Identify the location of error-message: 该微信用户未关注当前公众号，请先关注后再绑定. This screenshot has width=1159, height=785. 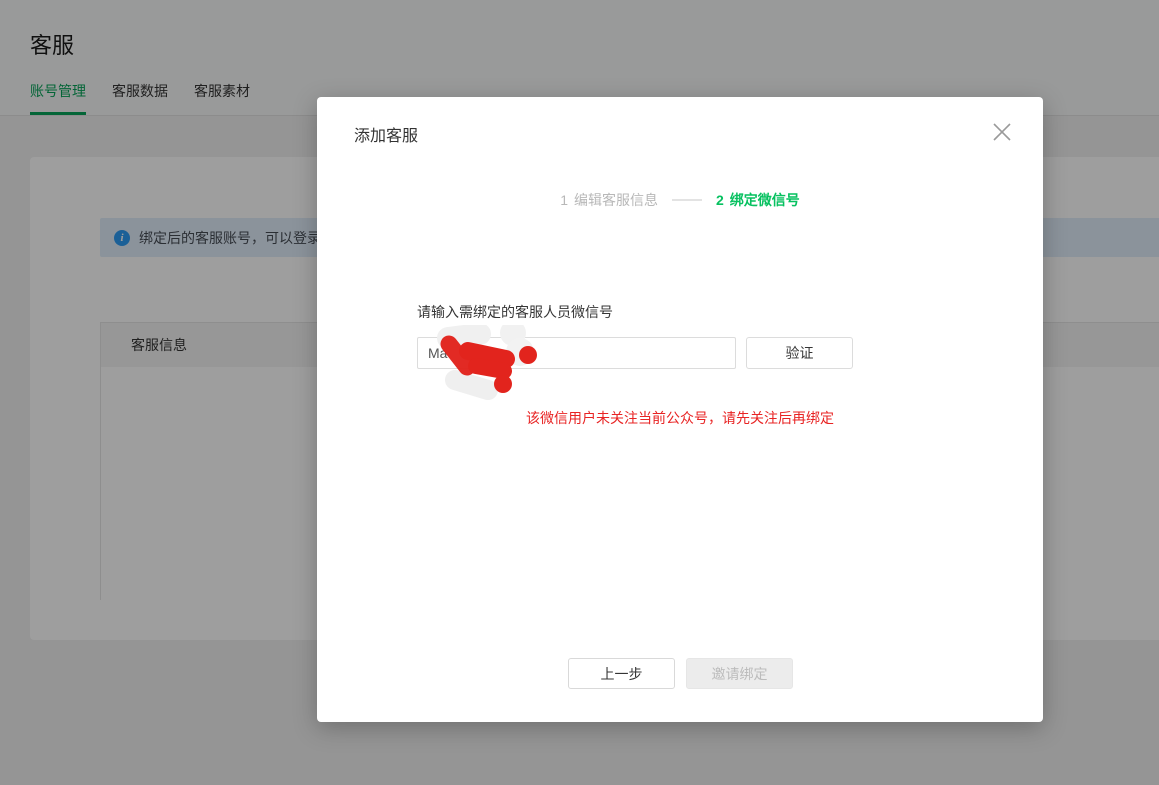
(680, 418).